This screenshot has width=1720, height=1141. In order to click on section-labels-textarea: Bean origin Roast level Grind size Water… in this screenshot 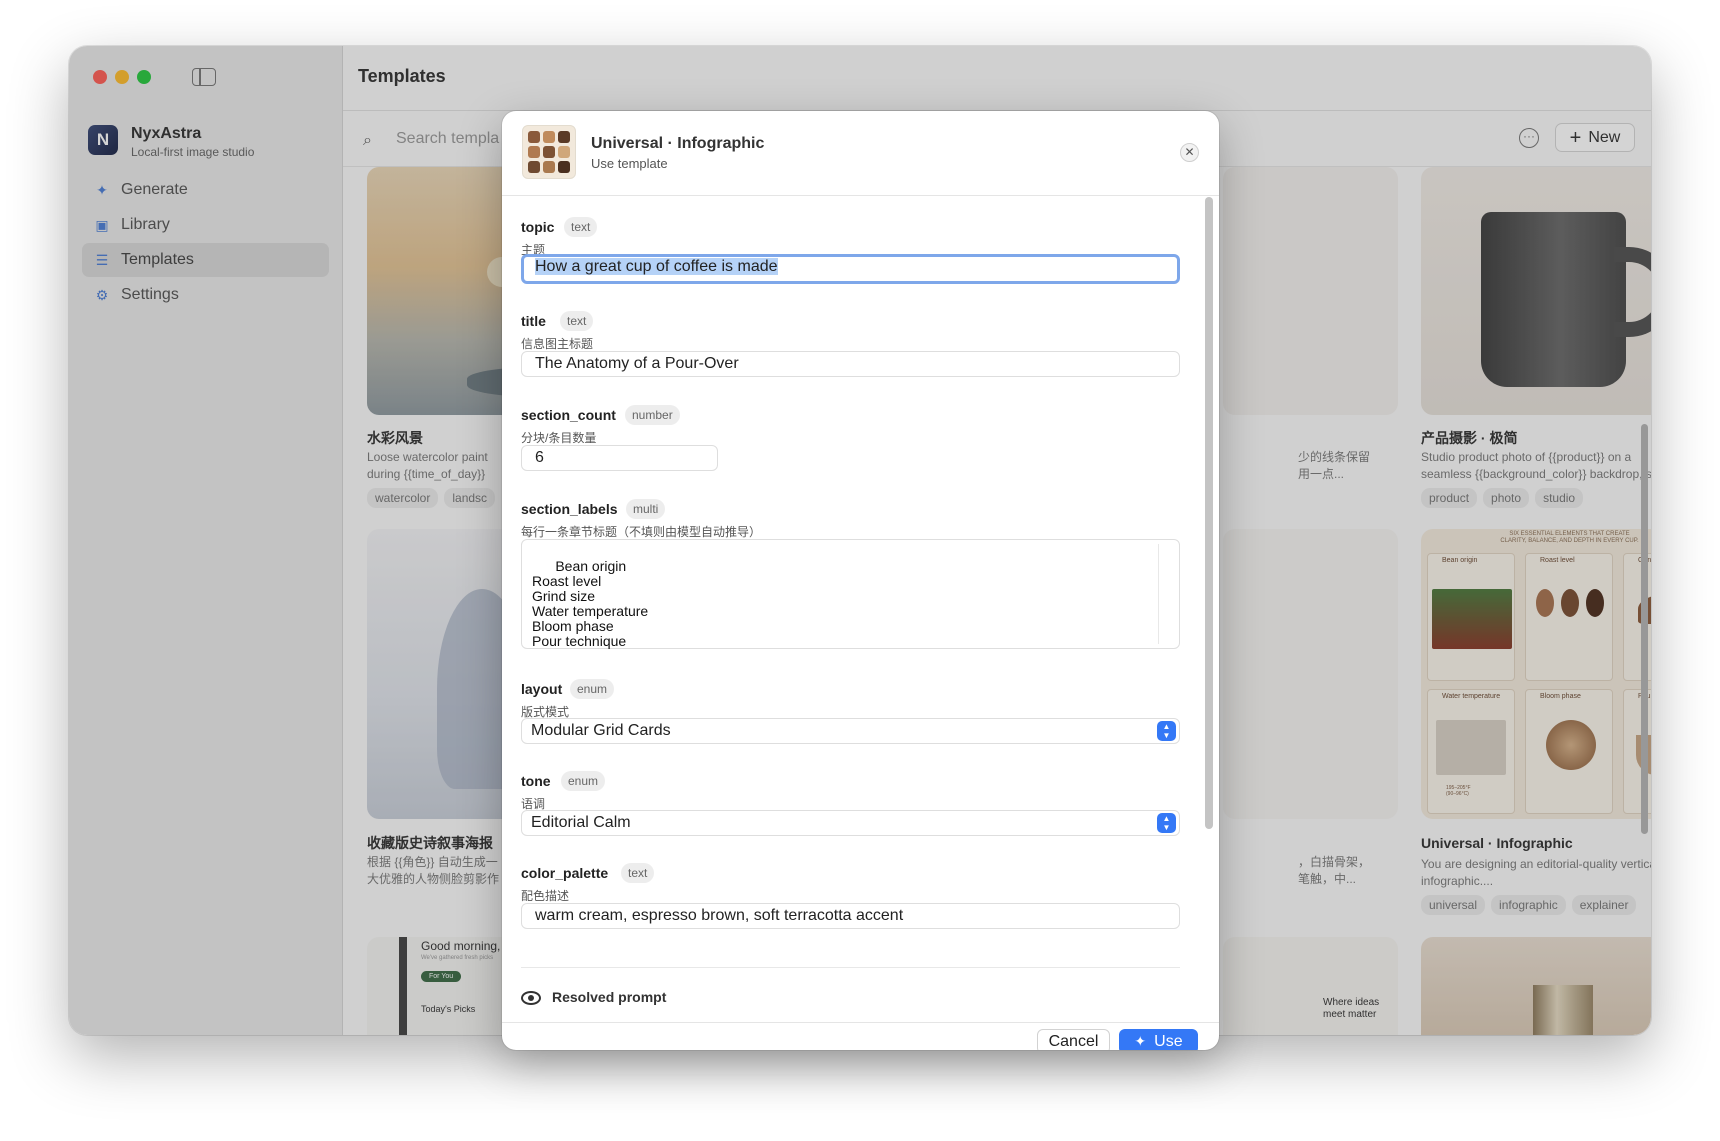, I will do `click(850, 594)`.